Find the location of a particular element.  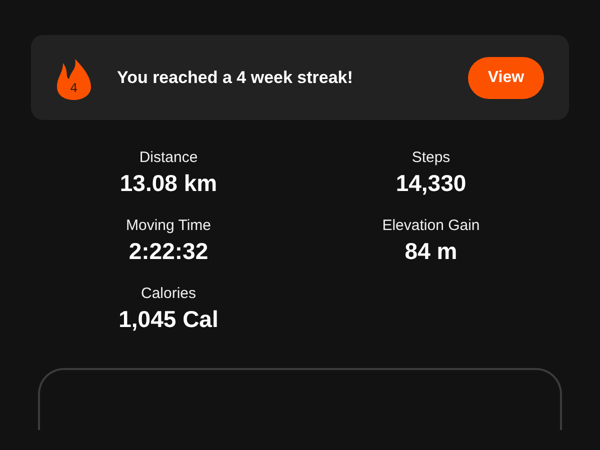

stat-label: Distance is located at coordinates (168, 157).